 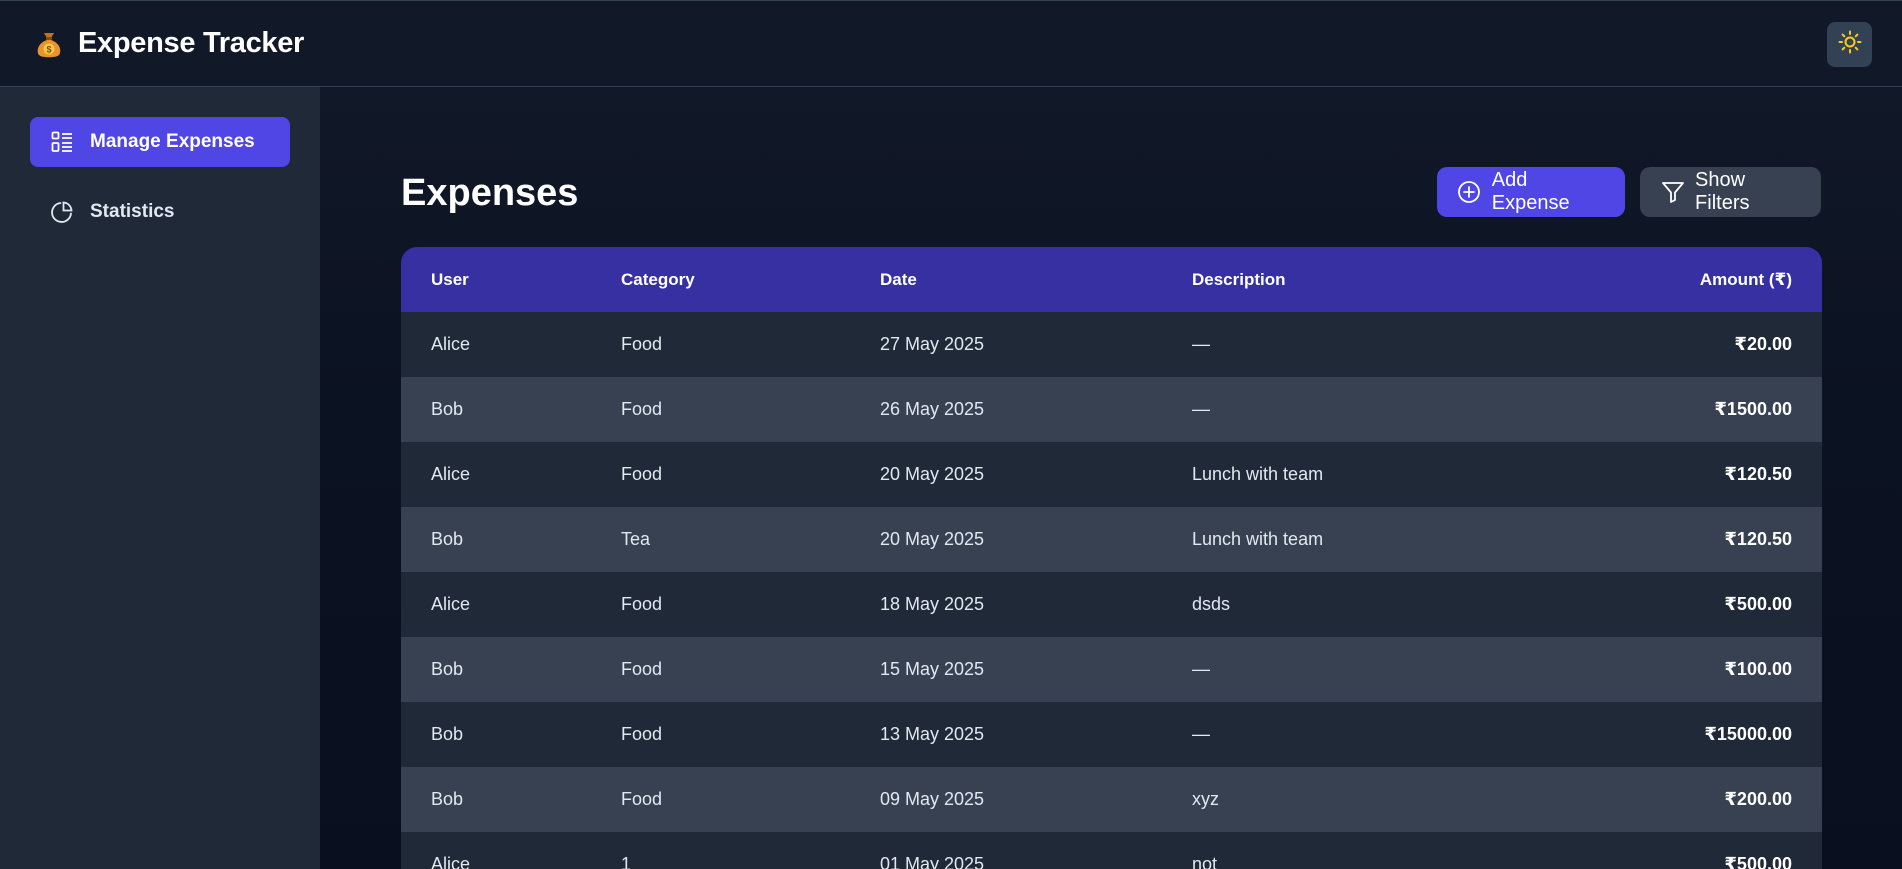 I want to click on cell-date: 27 May 2025, so click(x=932, y=344).